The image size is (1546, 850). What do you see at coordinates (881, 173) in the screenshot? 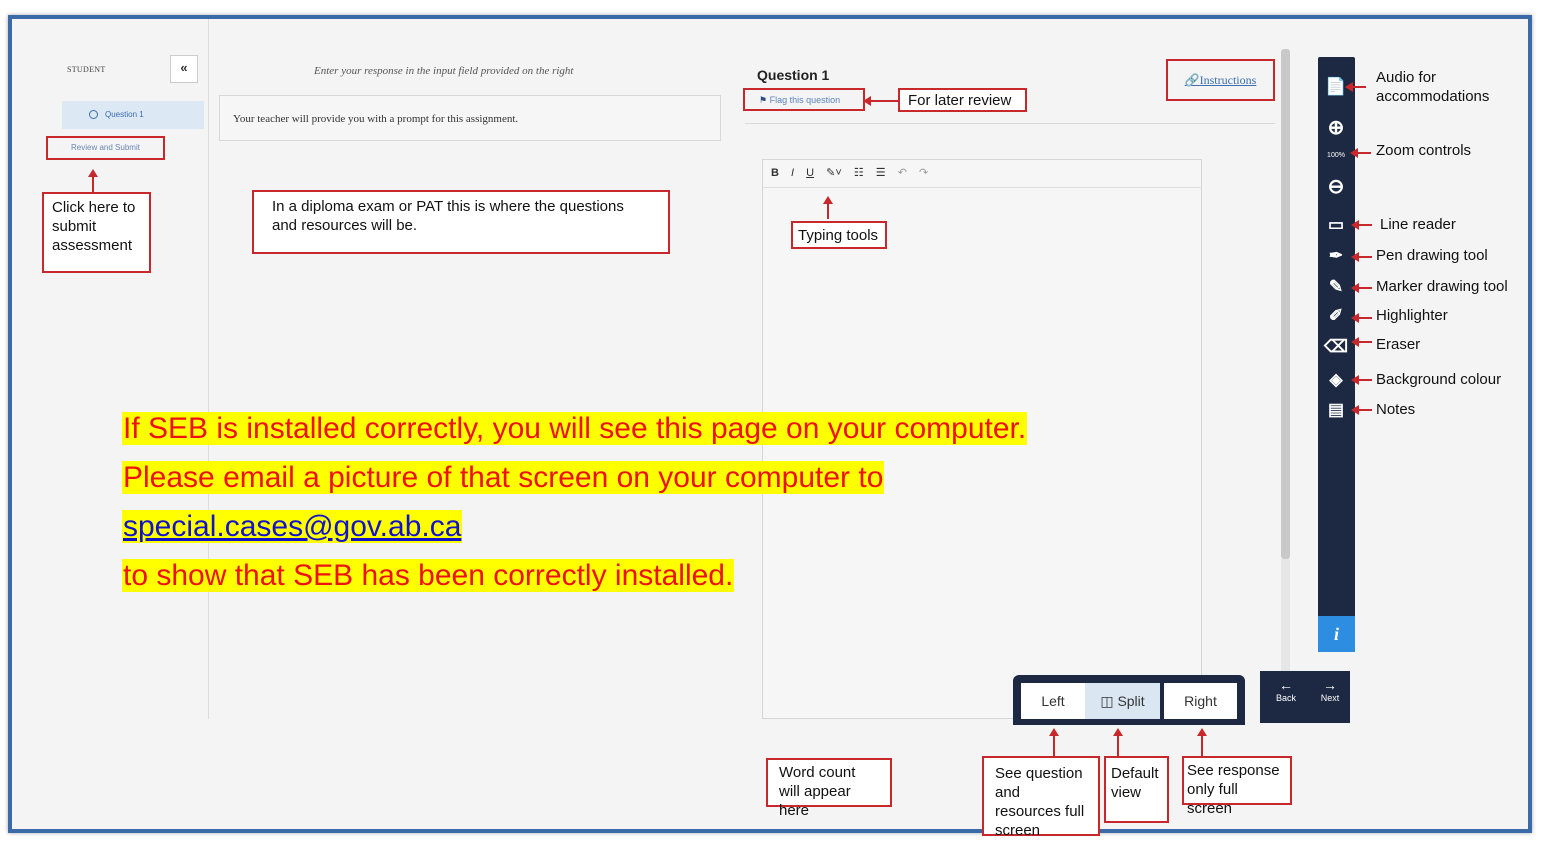
I see `numbered-list-button: ☰` at bounding box center [881, 173].